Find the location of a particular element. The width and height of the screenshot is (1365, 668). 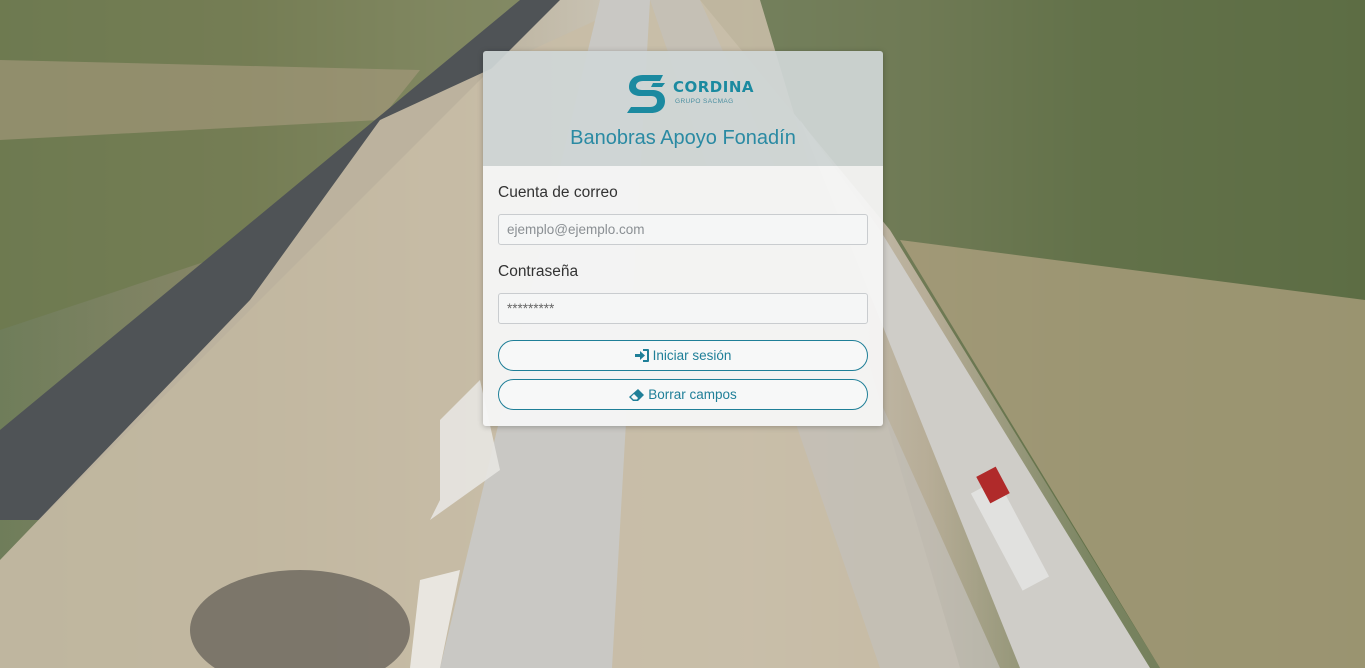

login-button: Iniciar sesión is located at coordinates (683, 355).